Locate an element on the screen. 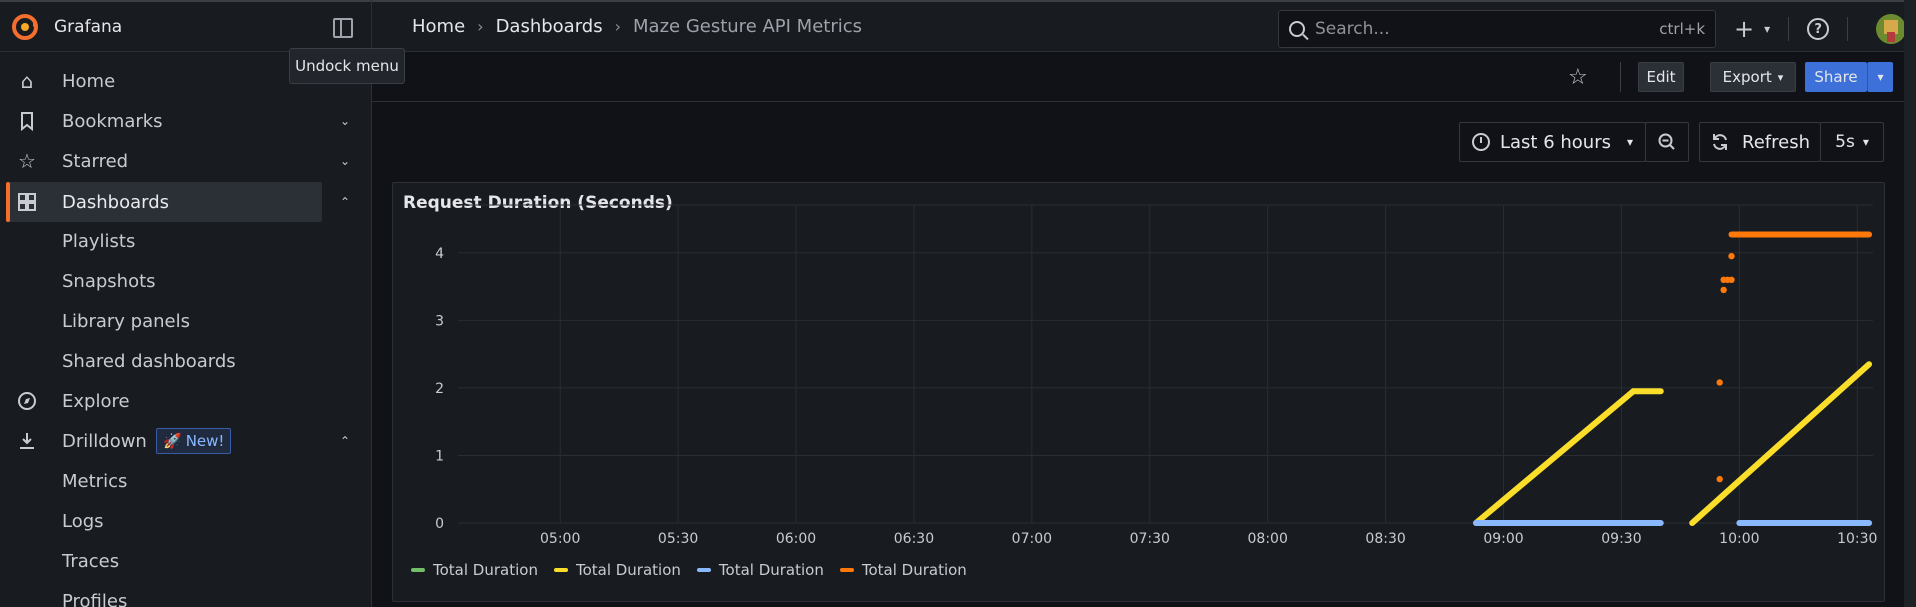  sidebar-item-label: Traces is located at coordinates (91, 561).